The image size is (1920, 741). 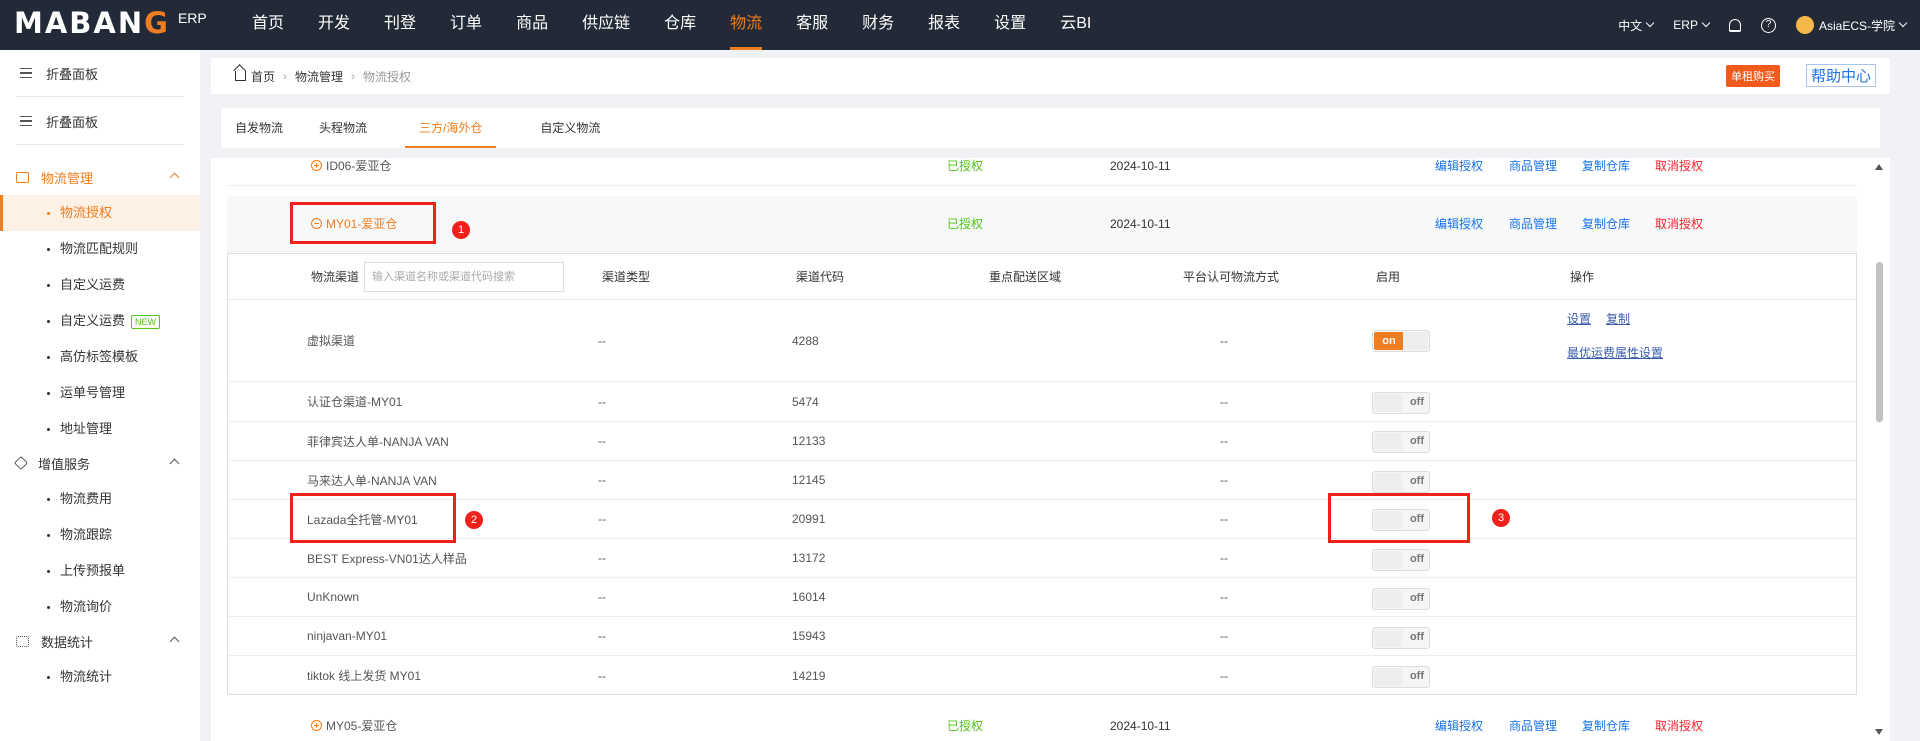 I want to click on channel-type: --, so click(x=602, y=636).